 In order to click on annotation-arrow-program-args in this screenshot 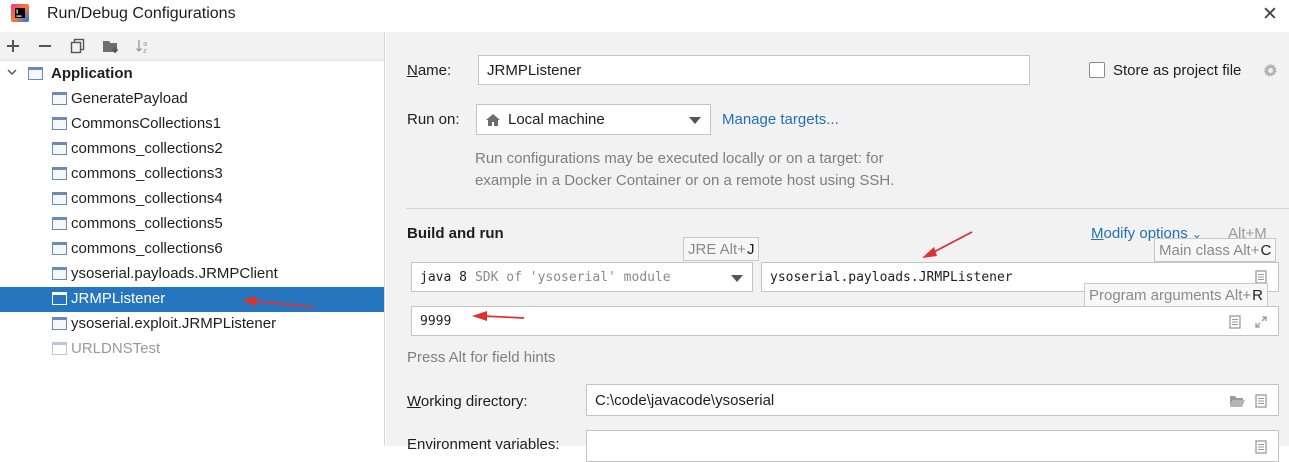, I will do `click(498, 316)`.